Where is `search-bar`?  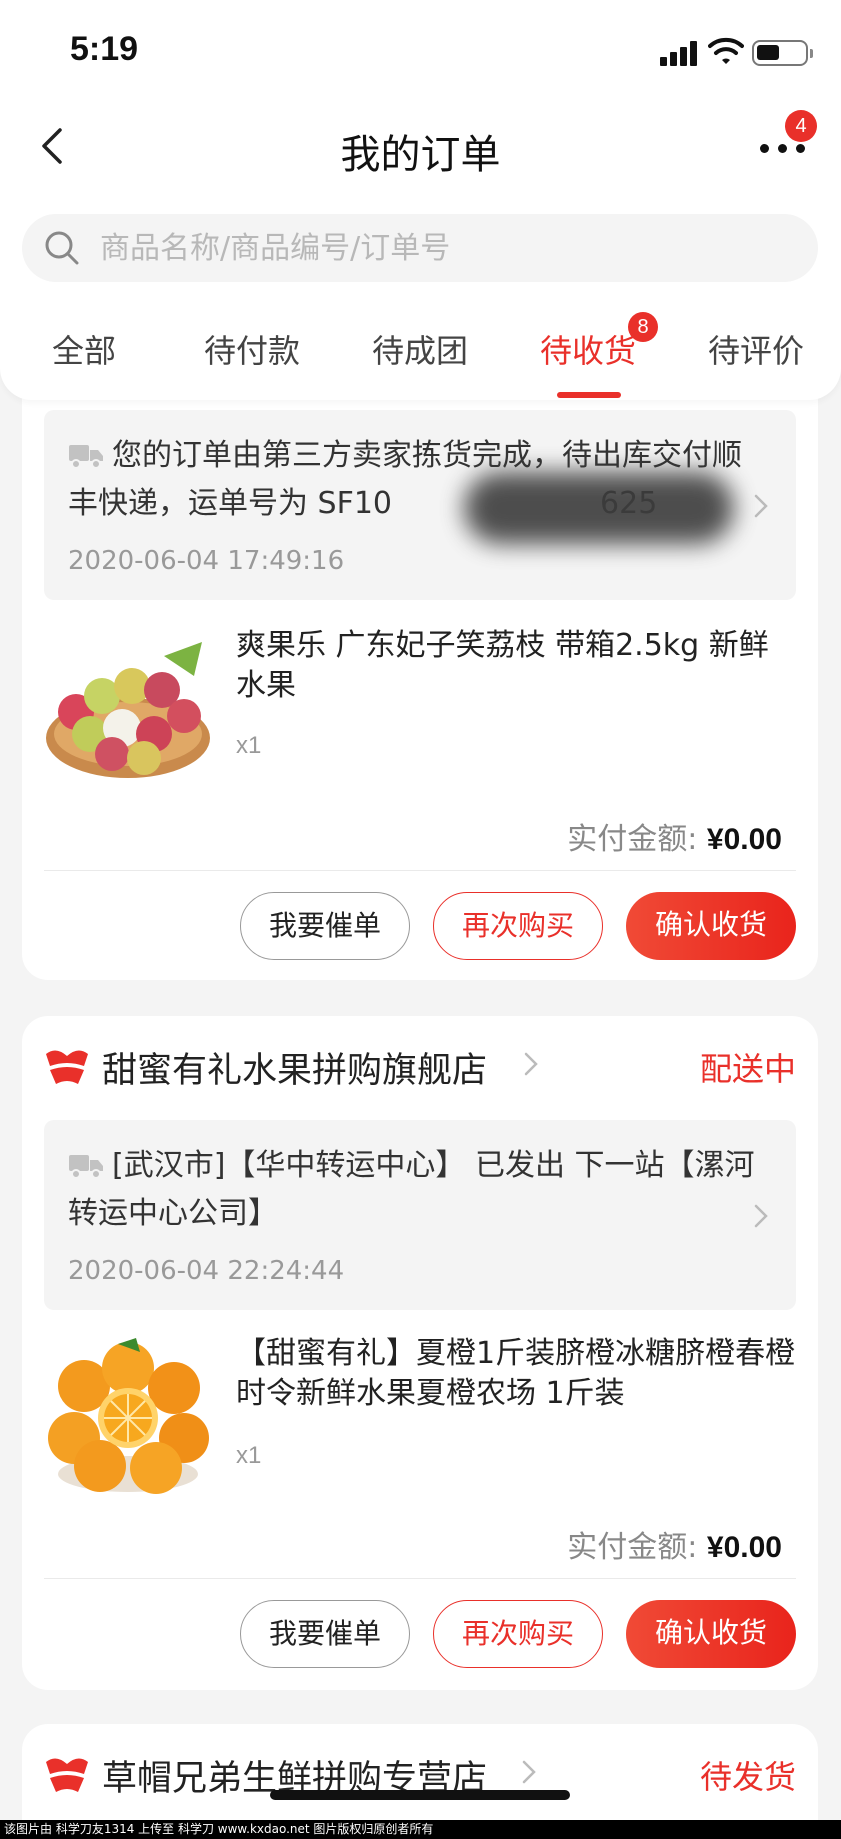 search-bar is located at coordinates (420, 248).